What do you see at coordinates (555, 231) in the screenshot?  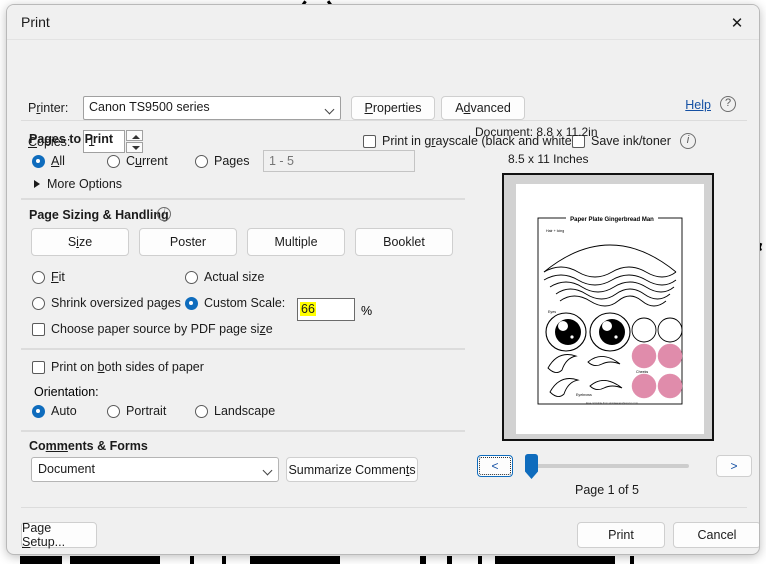 I see `svg-text: Hair + Icing` at bounding box center [555, 231].